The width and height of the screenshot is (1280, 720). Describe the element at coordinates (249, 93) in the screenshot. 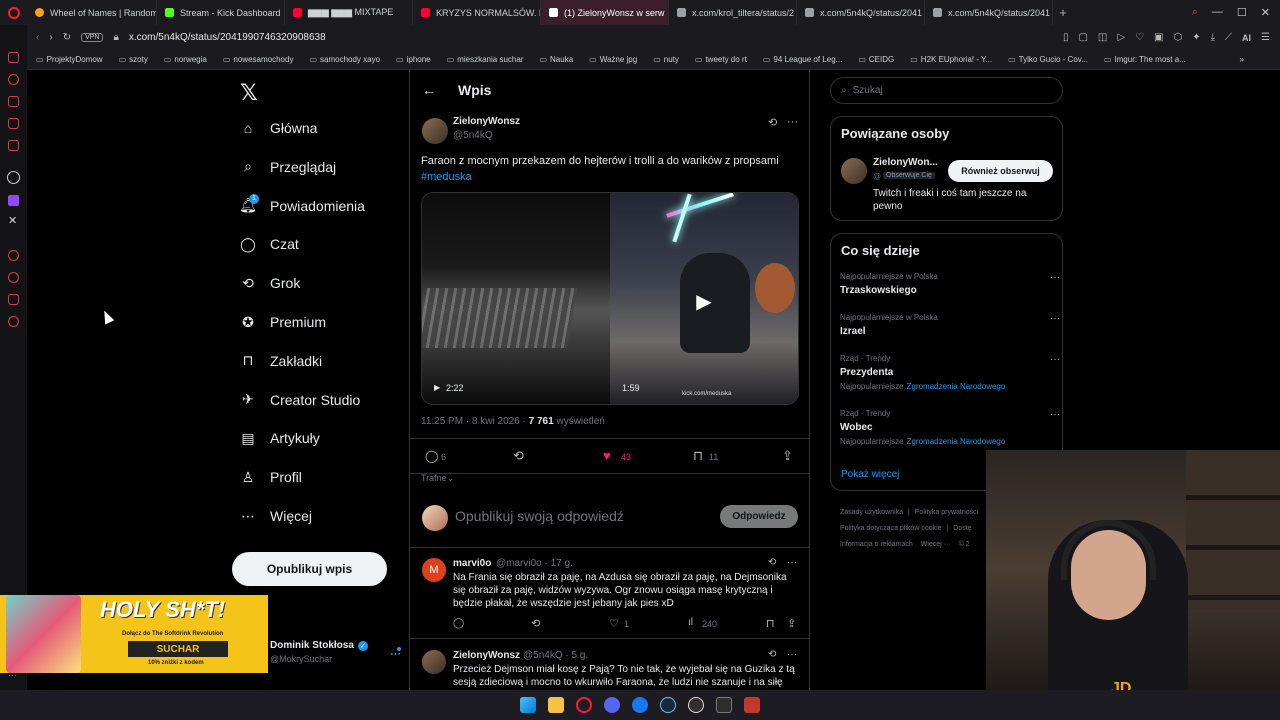

I see `x-logo-icon: 𝕏` at that location.